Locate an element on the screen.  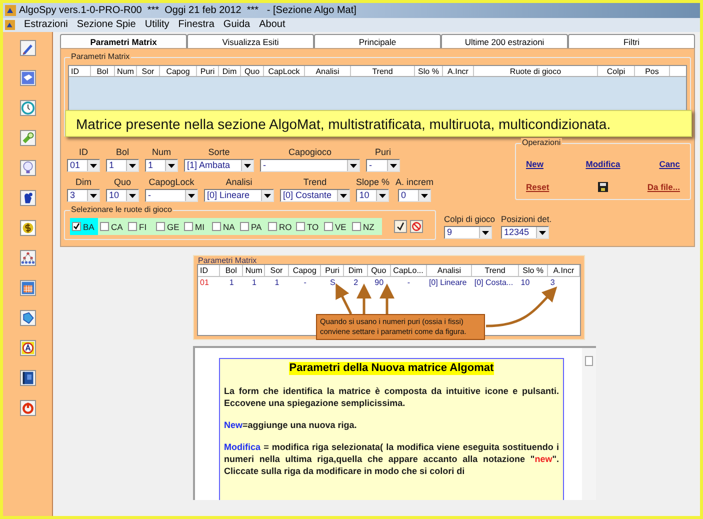
dropdown: 9 is located at coordinates (468, 232).